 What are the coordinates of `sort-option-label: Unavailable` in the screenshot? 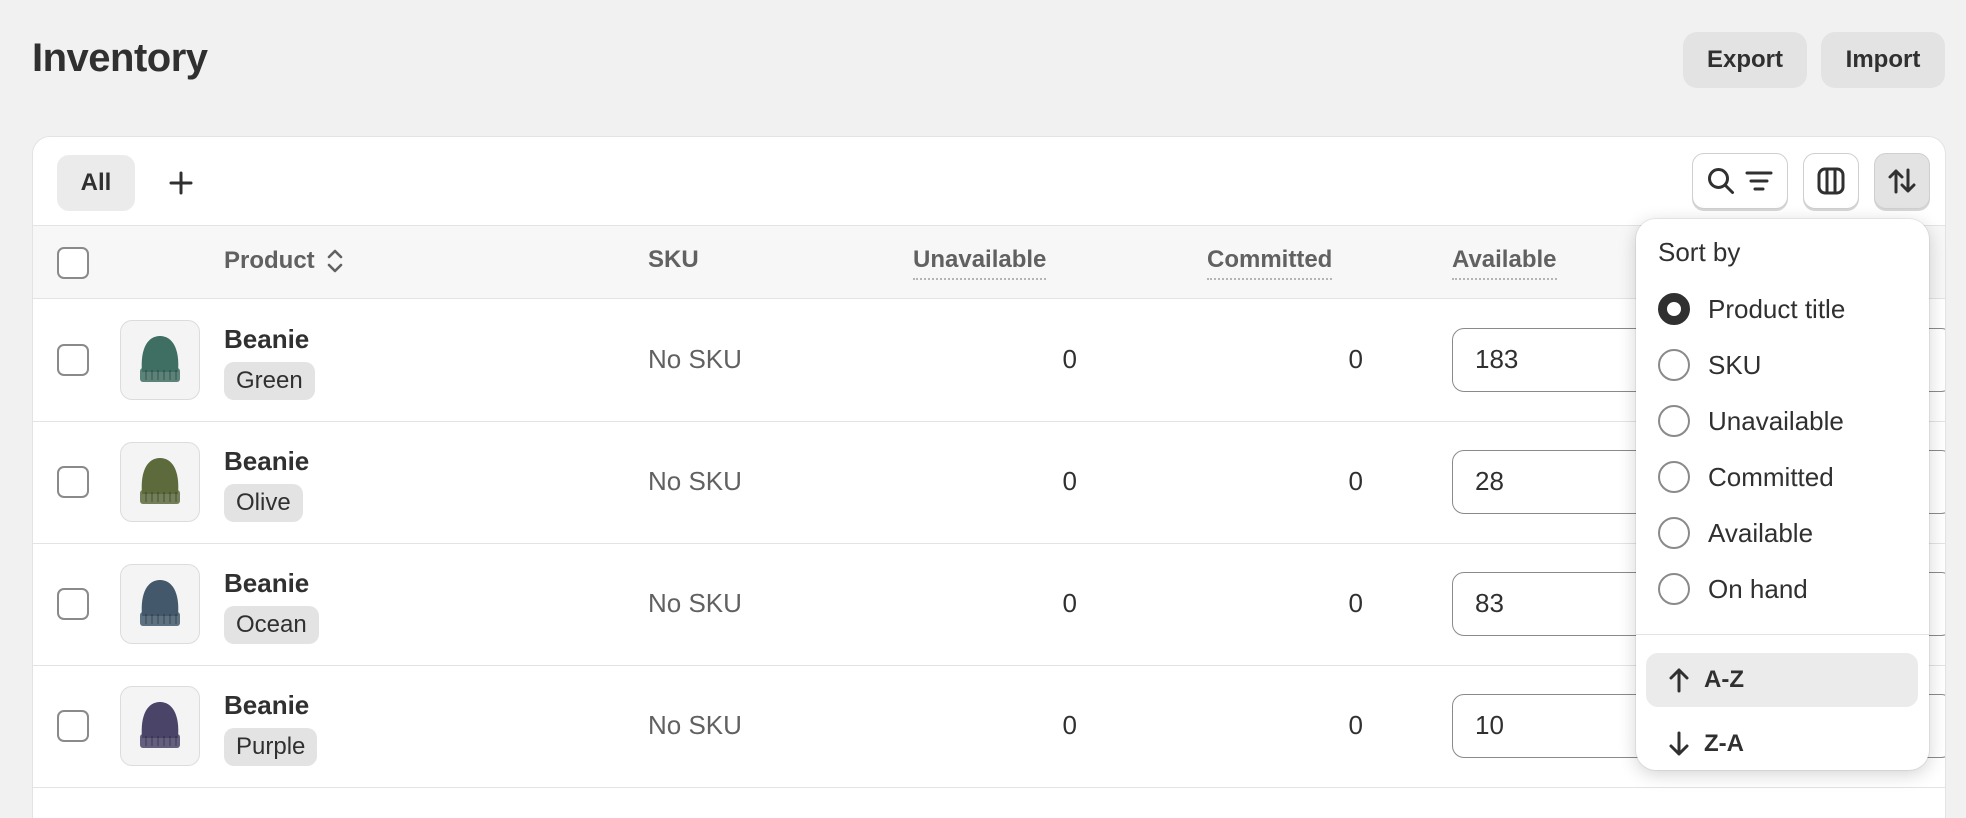 It's located at (1776, 420).